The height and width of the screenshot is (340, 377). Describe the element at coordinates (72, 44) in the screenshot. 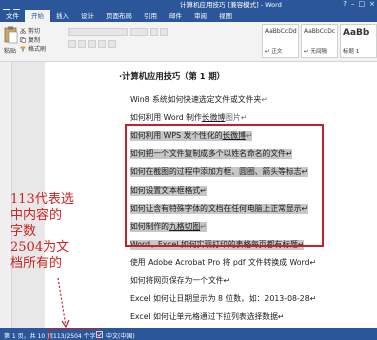

I see `bold-button` at that location.